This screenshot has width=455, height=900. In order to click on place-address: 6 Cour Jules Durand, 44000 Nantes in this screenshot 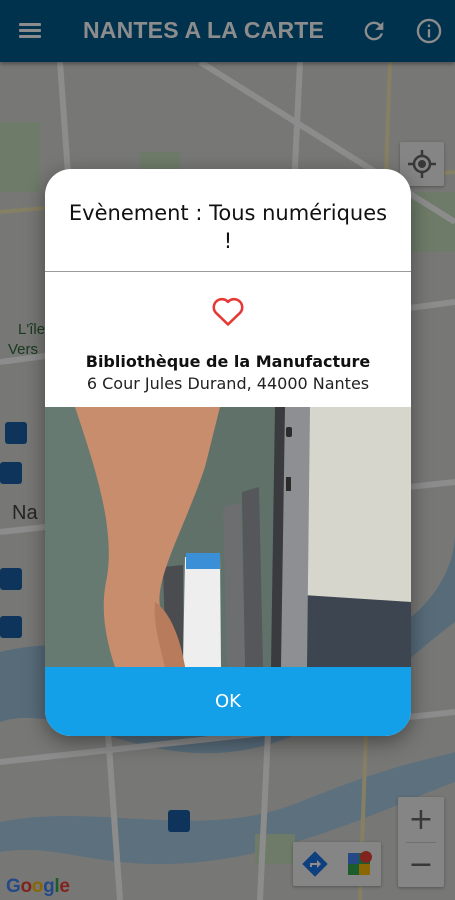, I will do `click(228, 383)`.